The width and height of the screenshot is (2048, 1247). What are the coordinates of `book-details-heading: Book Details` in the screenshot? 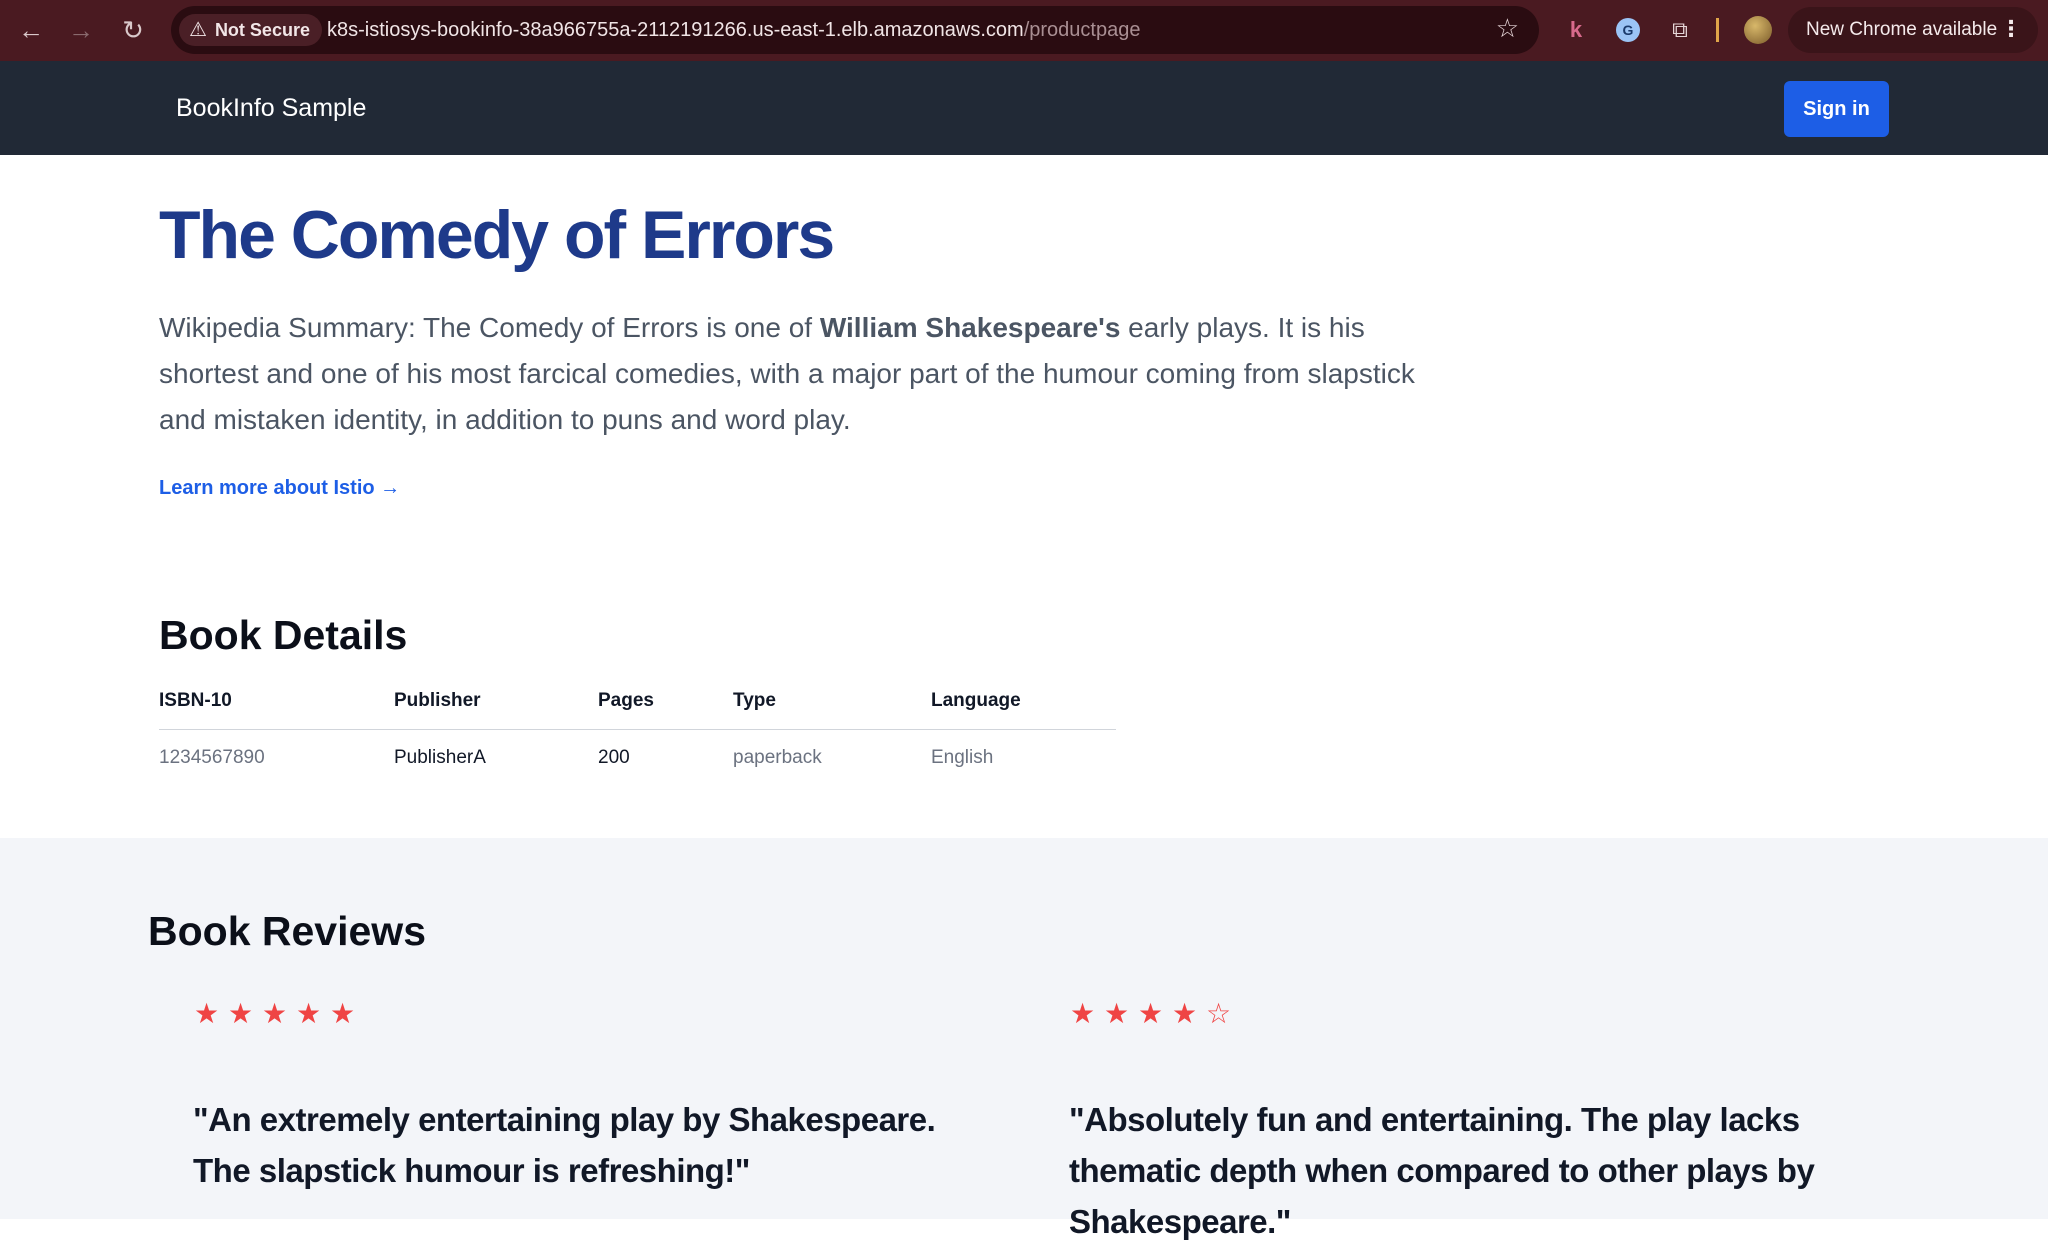 It's located at (283, 635).